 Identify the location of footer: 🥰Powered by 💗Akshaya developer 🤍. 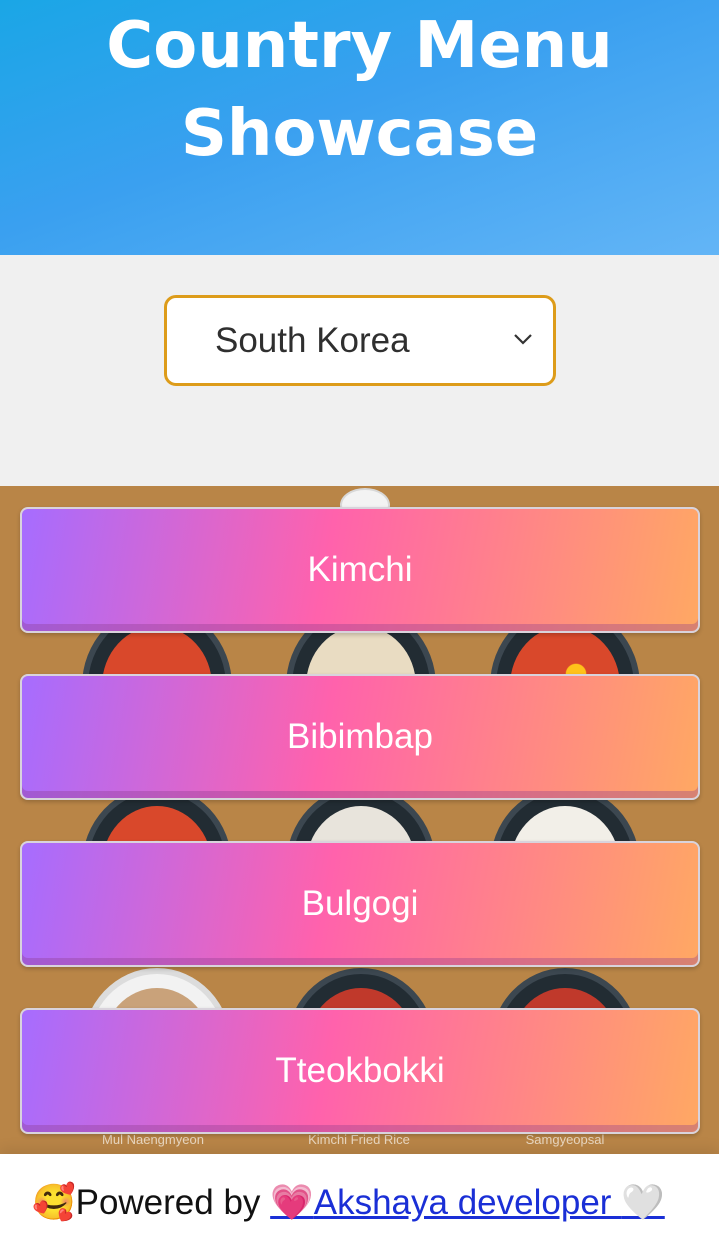
(359, 1200).